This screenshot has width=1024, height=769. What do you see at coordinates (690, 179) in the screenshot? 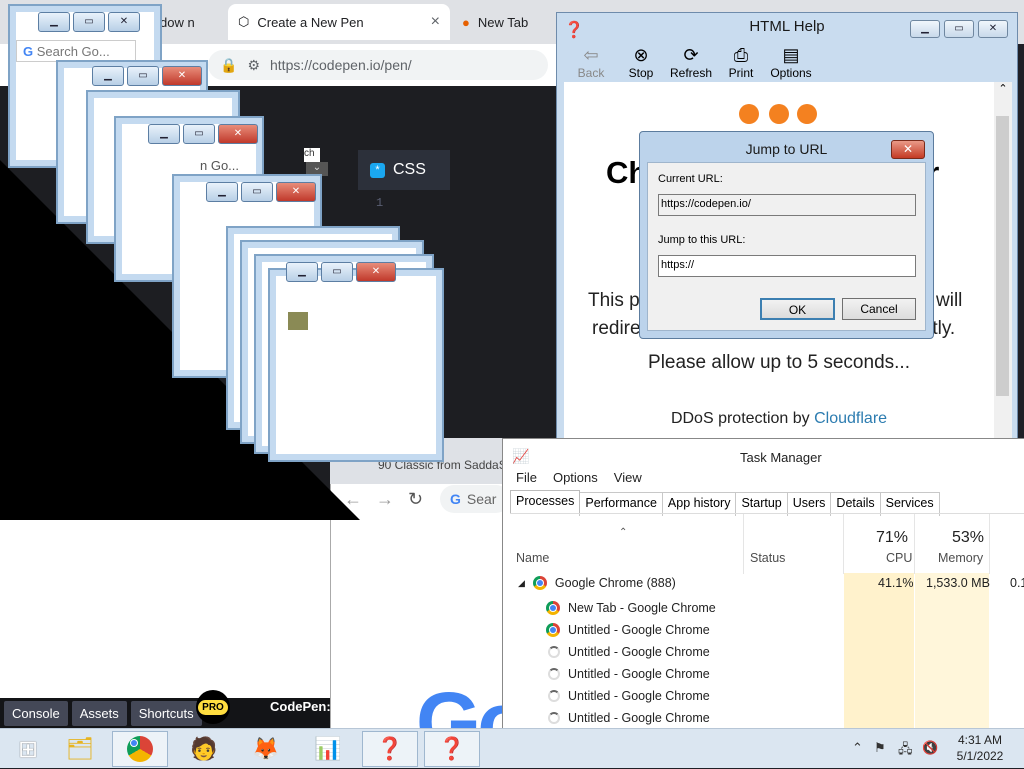
I see `current-url-label: Current URL:` at bounding box center [690, 179].